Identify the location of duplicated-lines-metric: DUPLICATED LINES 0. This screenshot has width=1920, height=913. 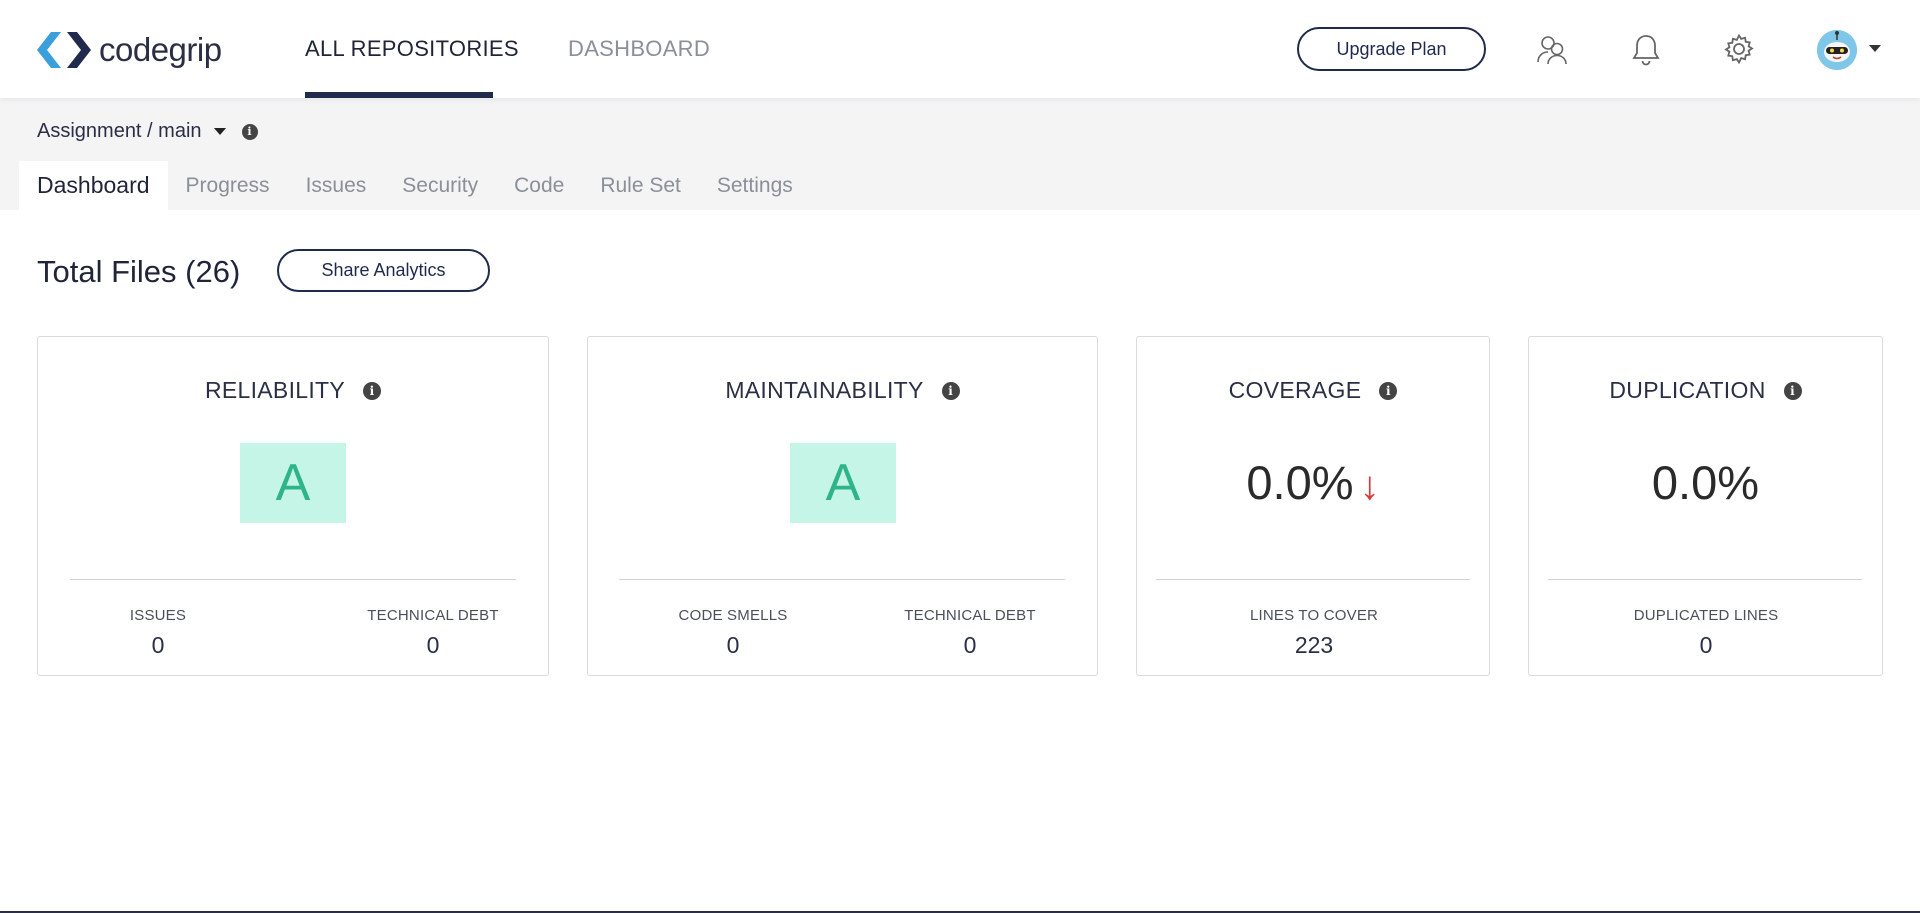
(1706, 633).